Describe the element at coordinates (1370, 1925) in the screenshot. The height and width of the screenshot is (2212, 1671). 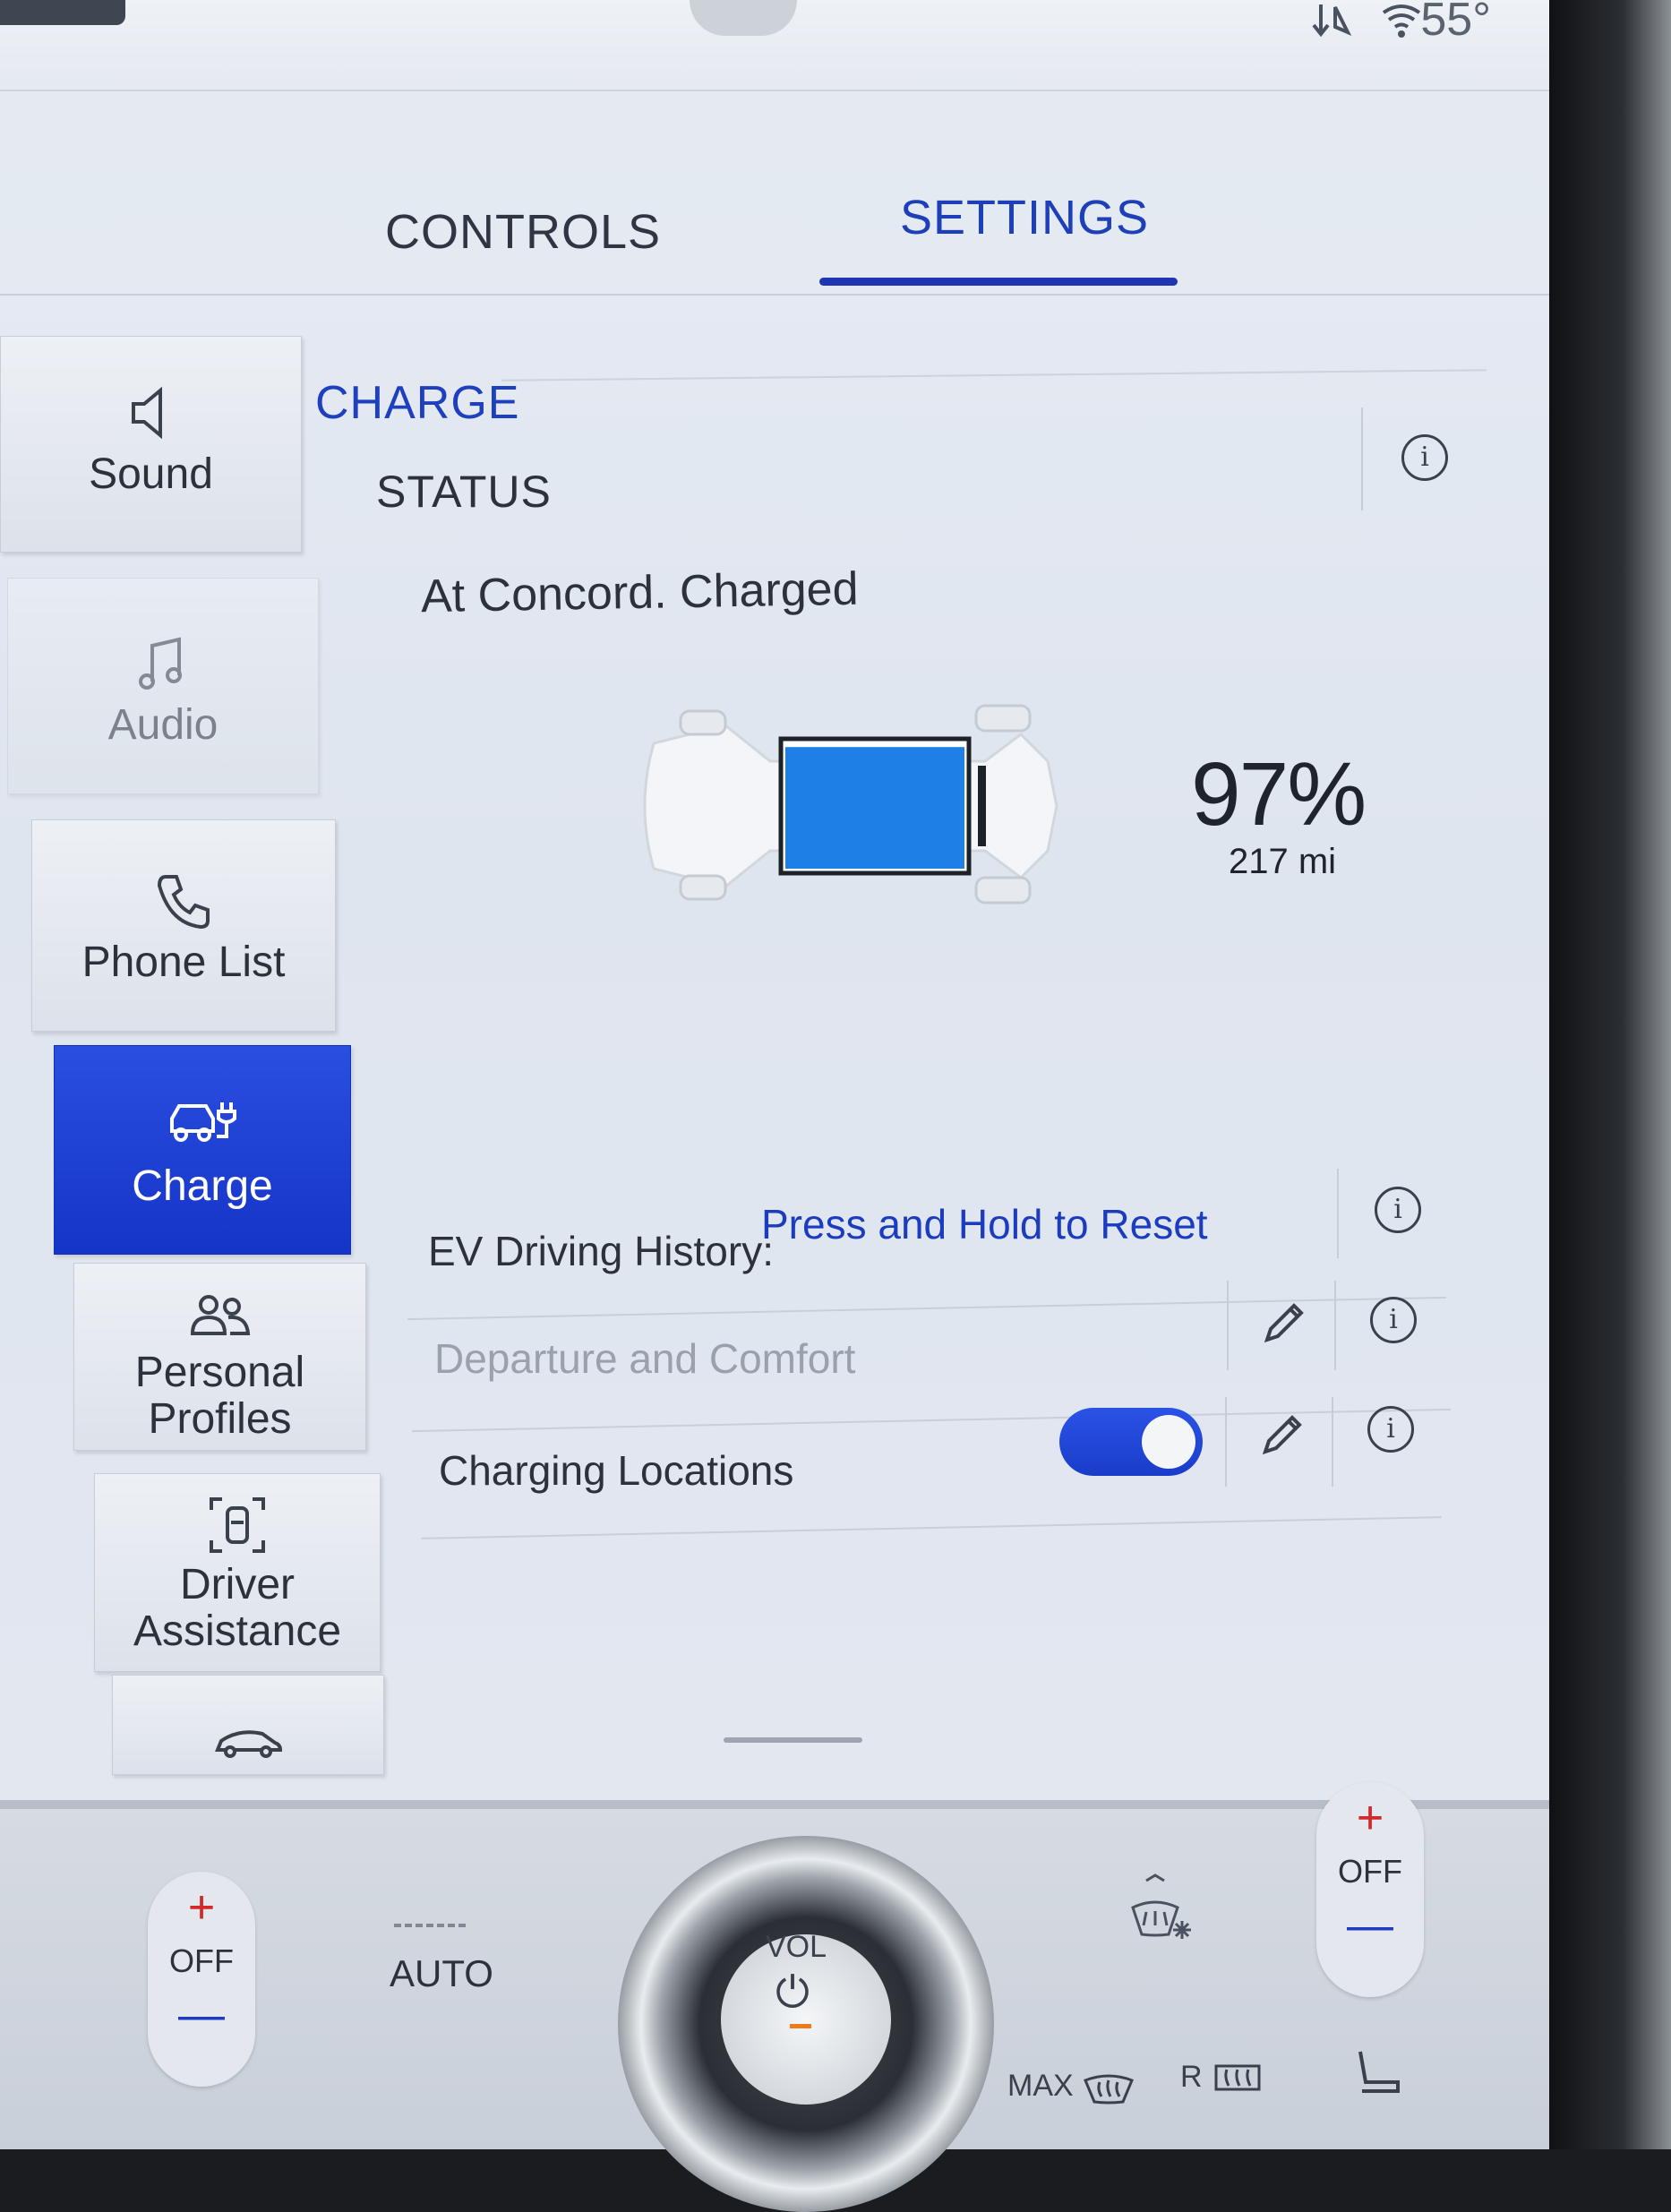
I see `passenger-temp-down-button: —` at that location.